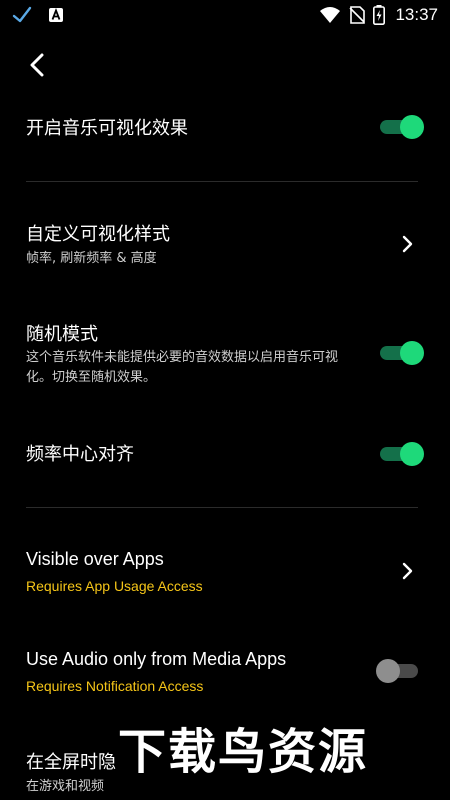 The height and width of the screenshot is (800, 450). What do you see at coordinates (91, 258) in the screenshot?
I see `setting-subtitle: 帧率, 刷新频率 & 高度` at bounding box center [91, 258].